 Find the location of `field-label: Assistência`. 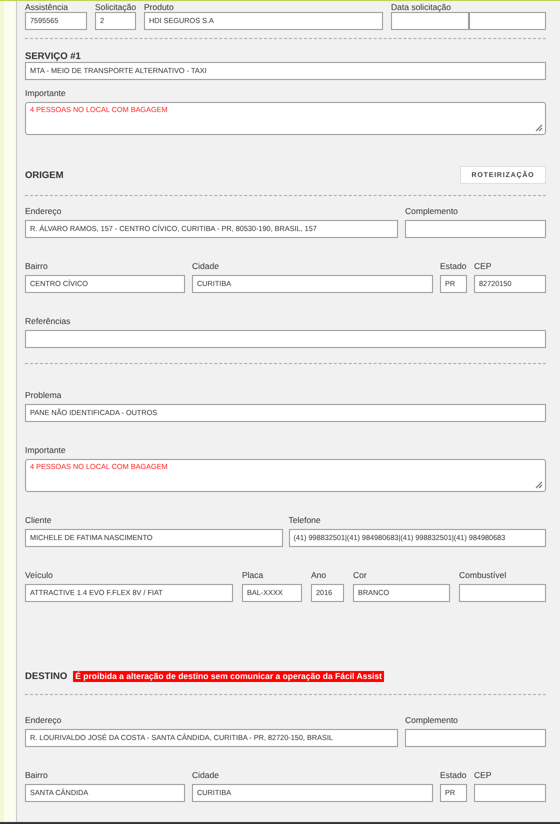

field-label: Assistência is located at coordinates (47, 7).